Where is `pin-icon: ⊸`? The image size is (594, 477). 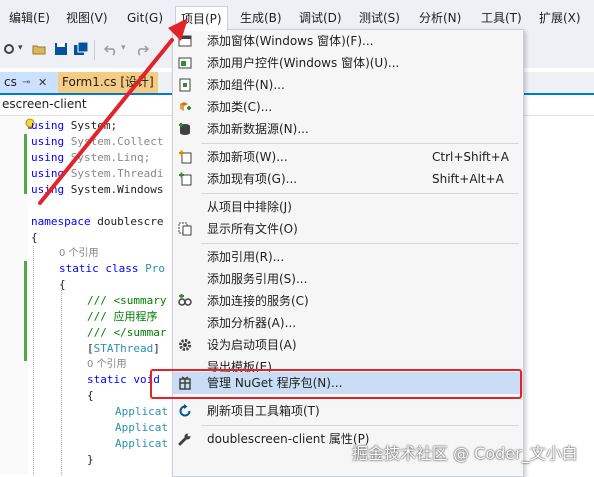 pin-icon: ⊸ is located at coordinates (26, 82).